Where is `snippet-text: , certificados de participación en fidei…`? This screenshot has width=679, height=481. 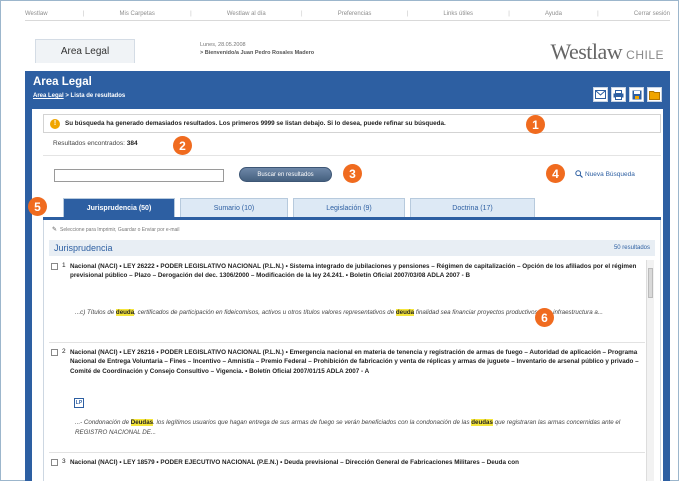
snippet-text: , certificados de participación en fidei… is located at coordinates (265, 312).